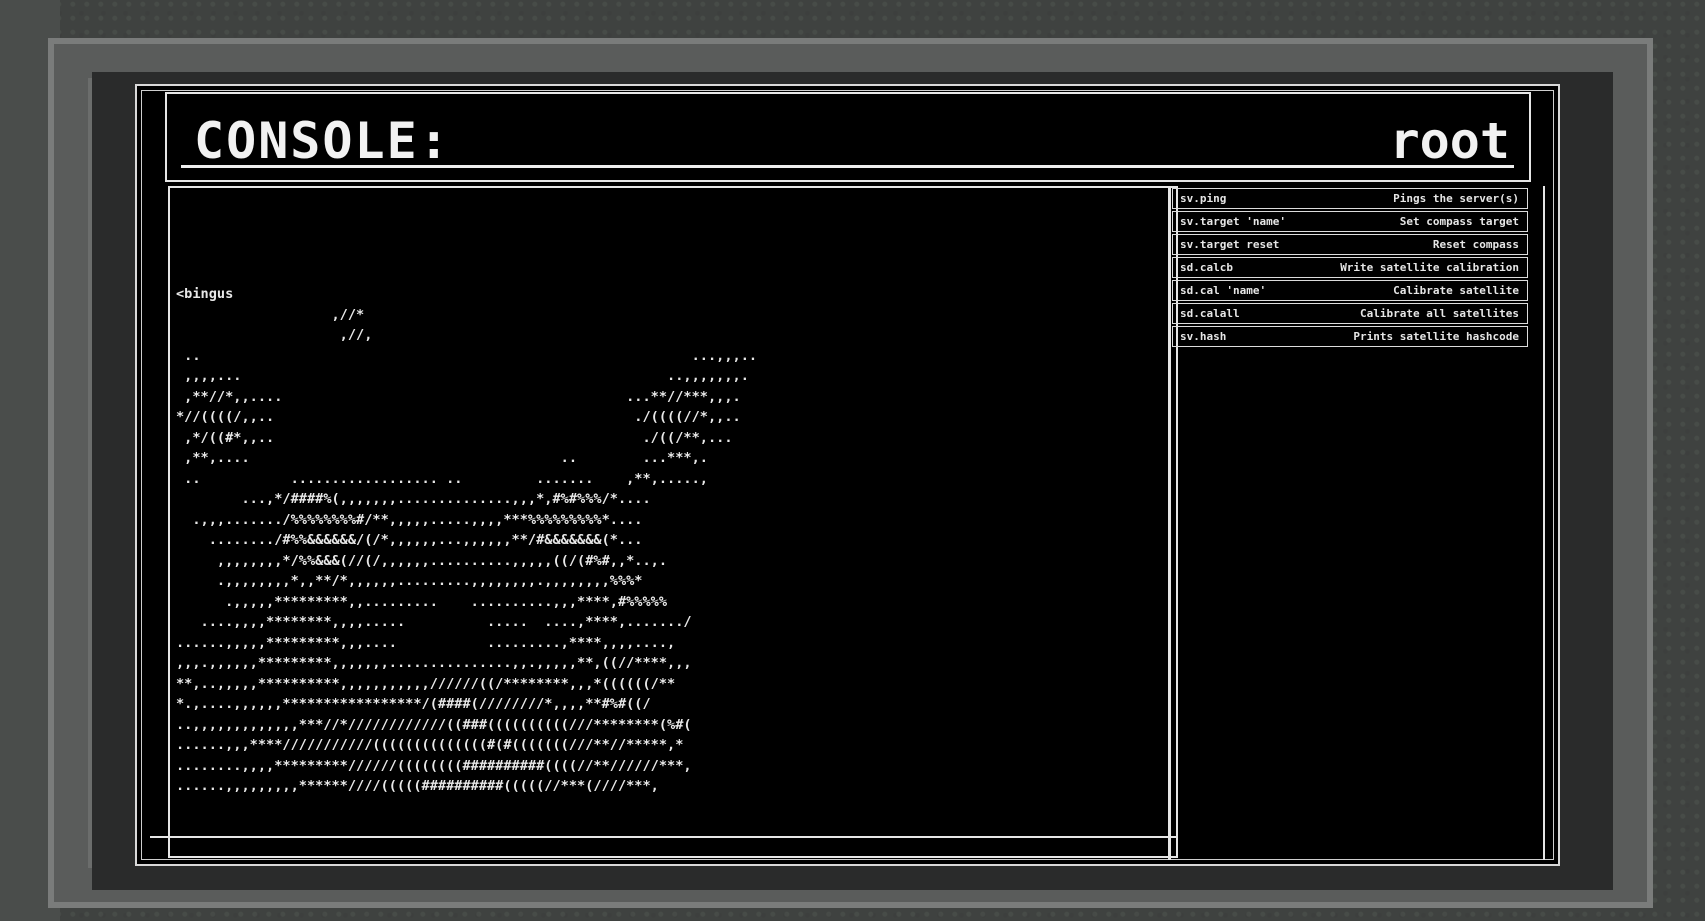 The height and width of the screenshot is (921, 1705). Describe the element at coordinates (1456, 198) in the screenshot. I see `command-description: Pings the server(s)` at that location.